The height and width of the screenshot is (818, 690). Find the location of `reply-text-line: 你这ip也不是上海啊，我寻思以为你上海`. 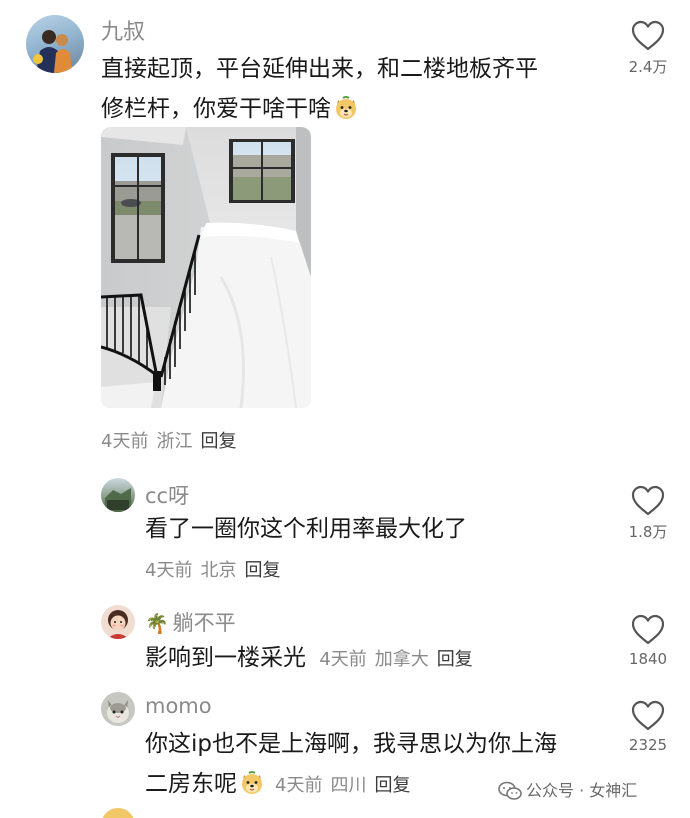

reply-text-line: 你这ip也不是上海啊，我寻思以为你上海 is located at coordinates (351, 744).